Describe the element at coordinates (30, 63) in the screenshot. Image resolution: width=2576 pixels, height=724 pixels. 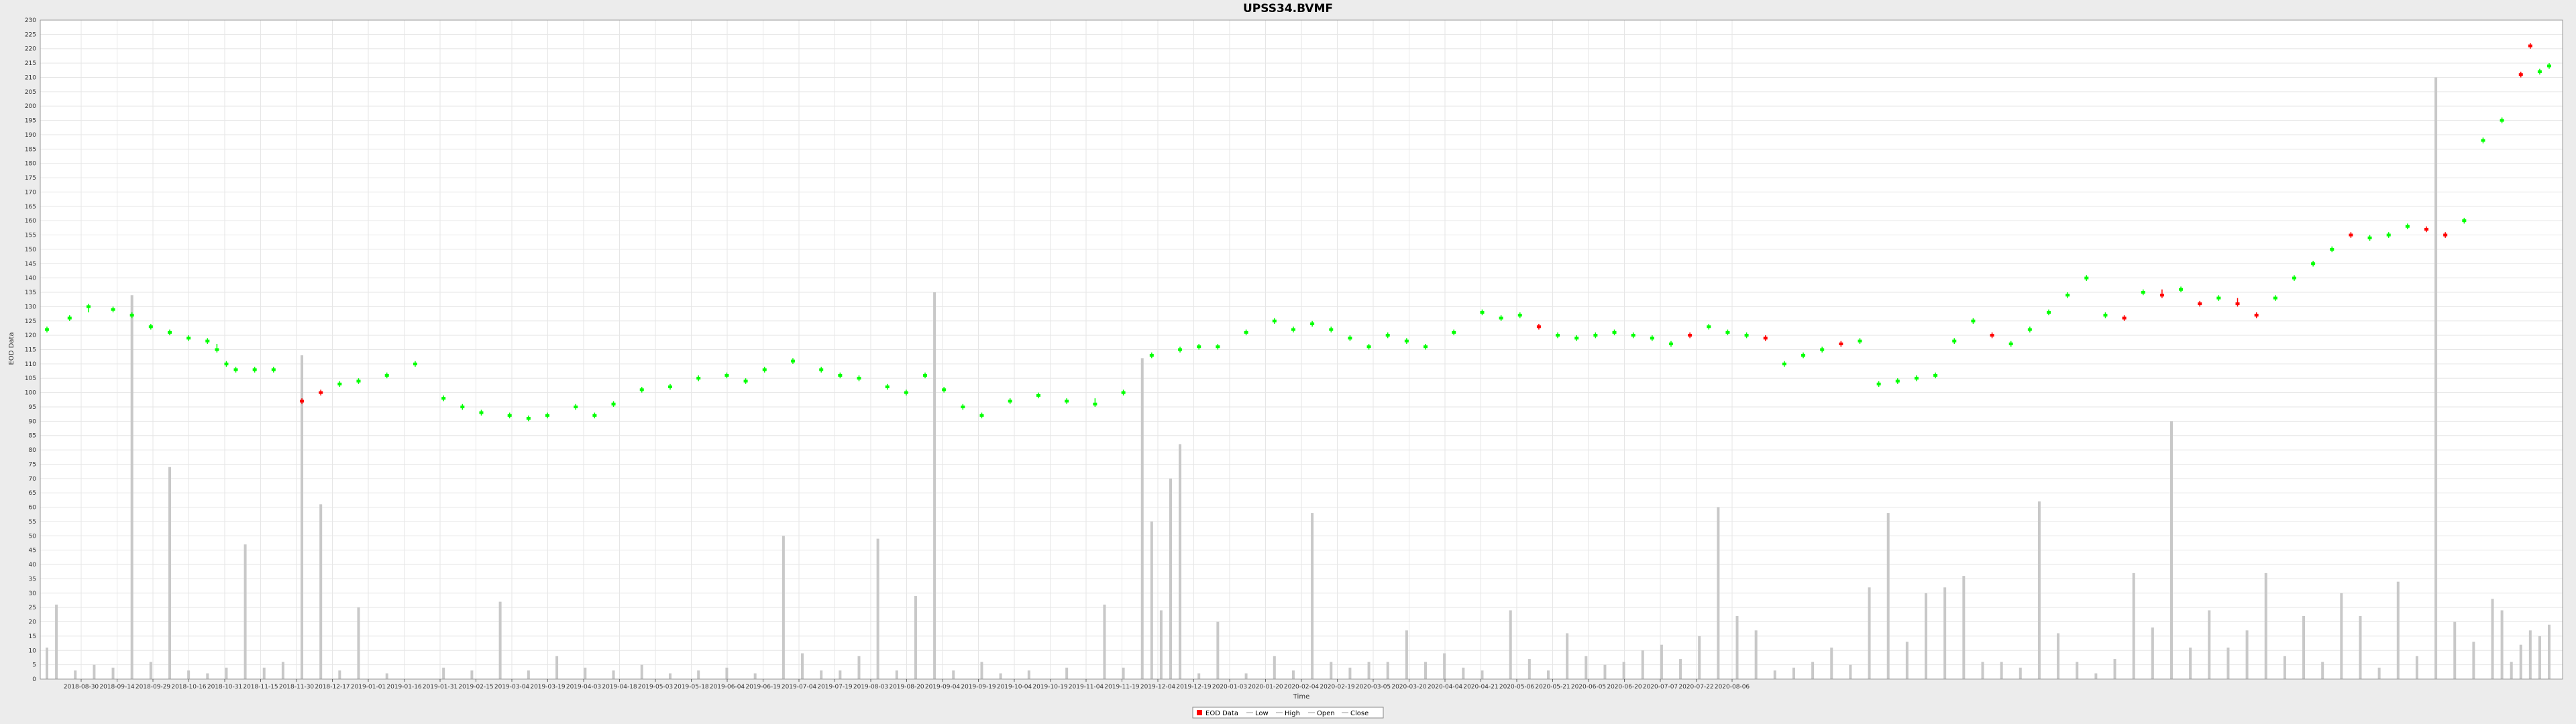
I see `y-tick-label: 215` at that location.